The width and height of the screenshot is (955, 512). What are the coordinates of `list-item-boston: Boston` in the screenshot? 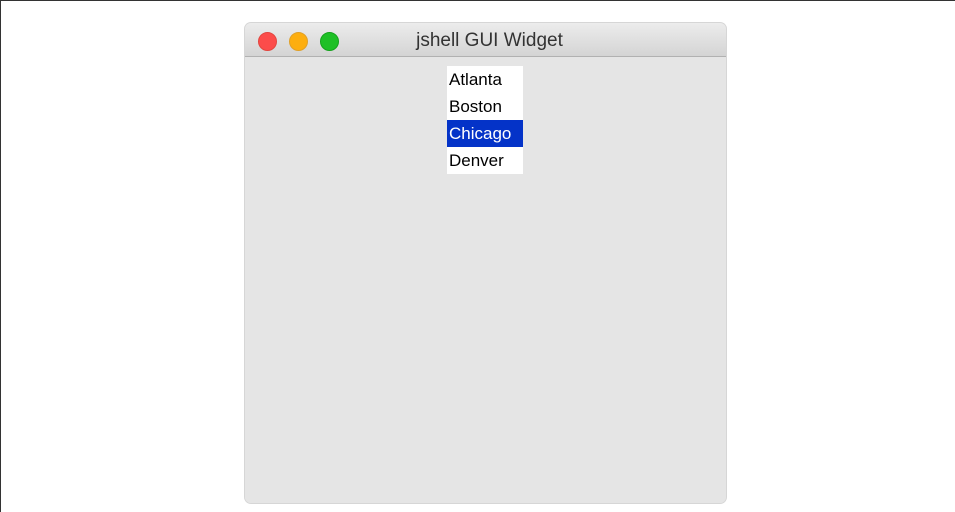 It's located at (485, 106).